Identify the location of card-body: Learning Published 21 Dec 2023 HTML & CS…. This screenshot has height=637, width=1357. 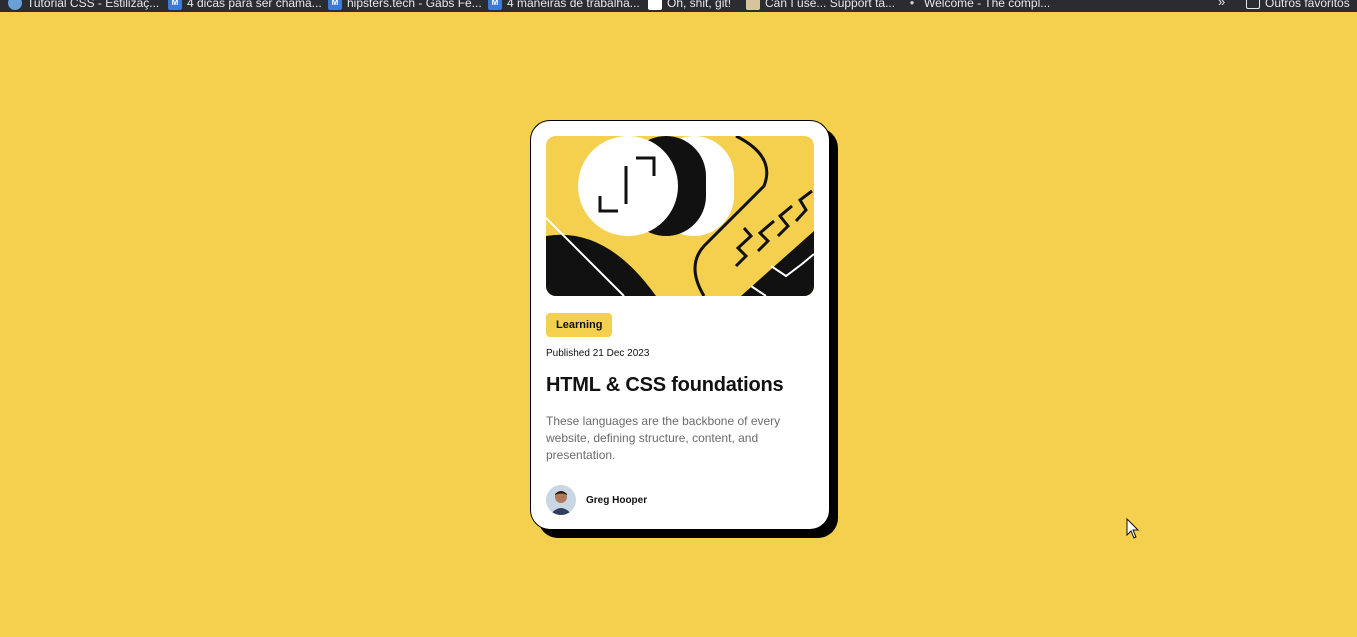
(680, 325).